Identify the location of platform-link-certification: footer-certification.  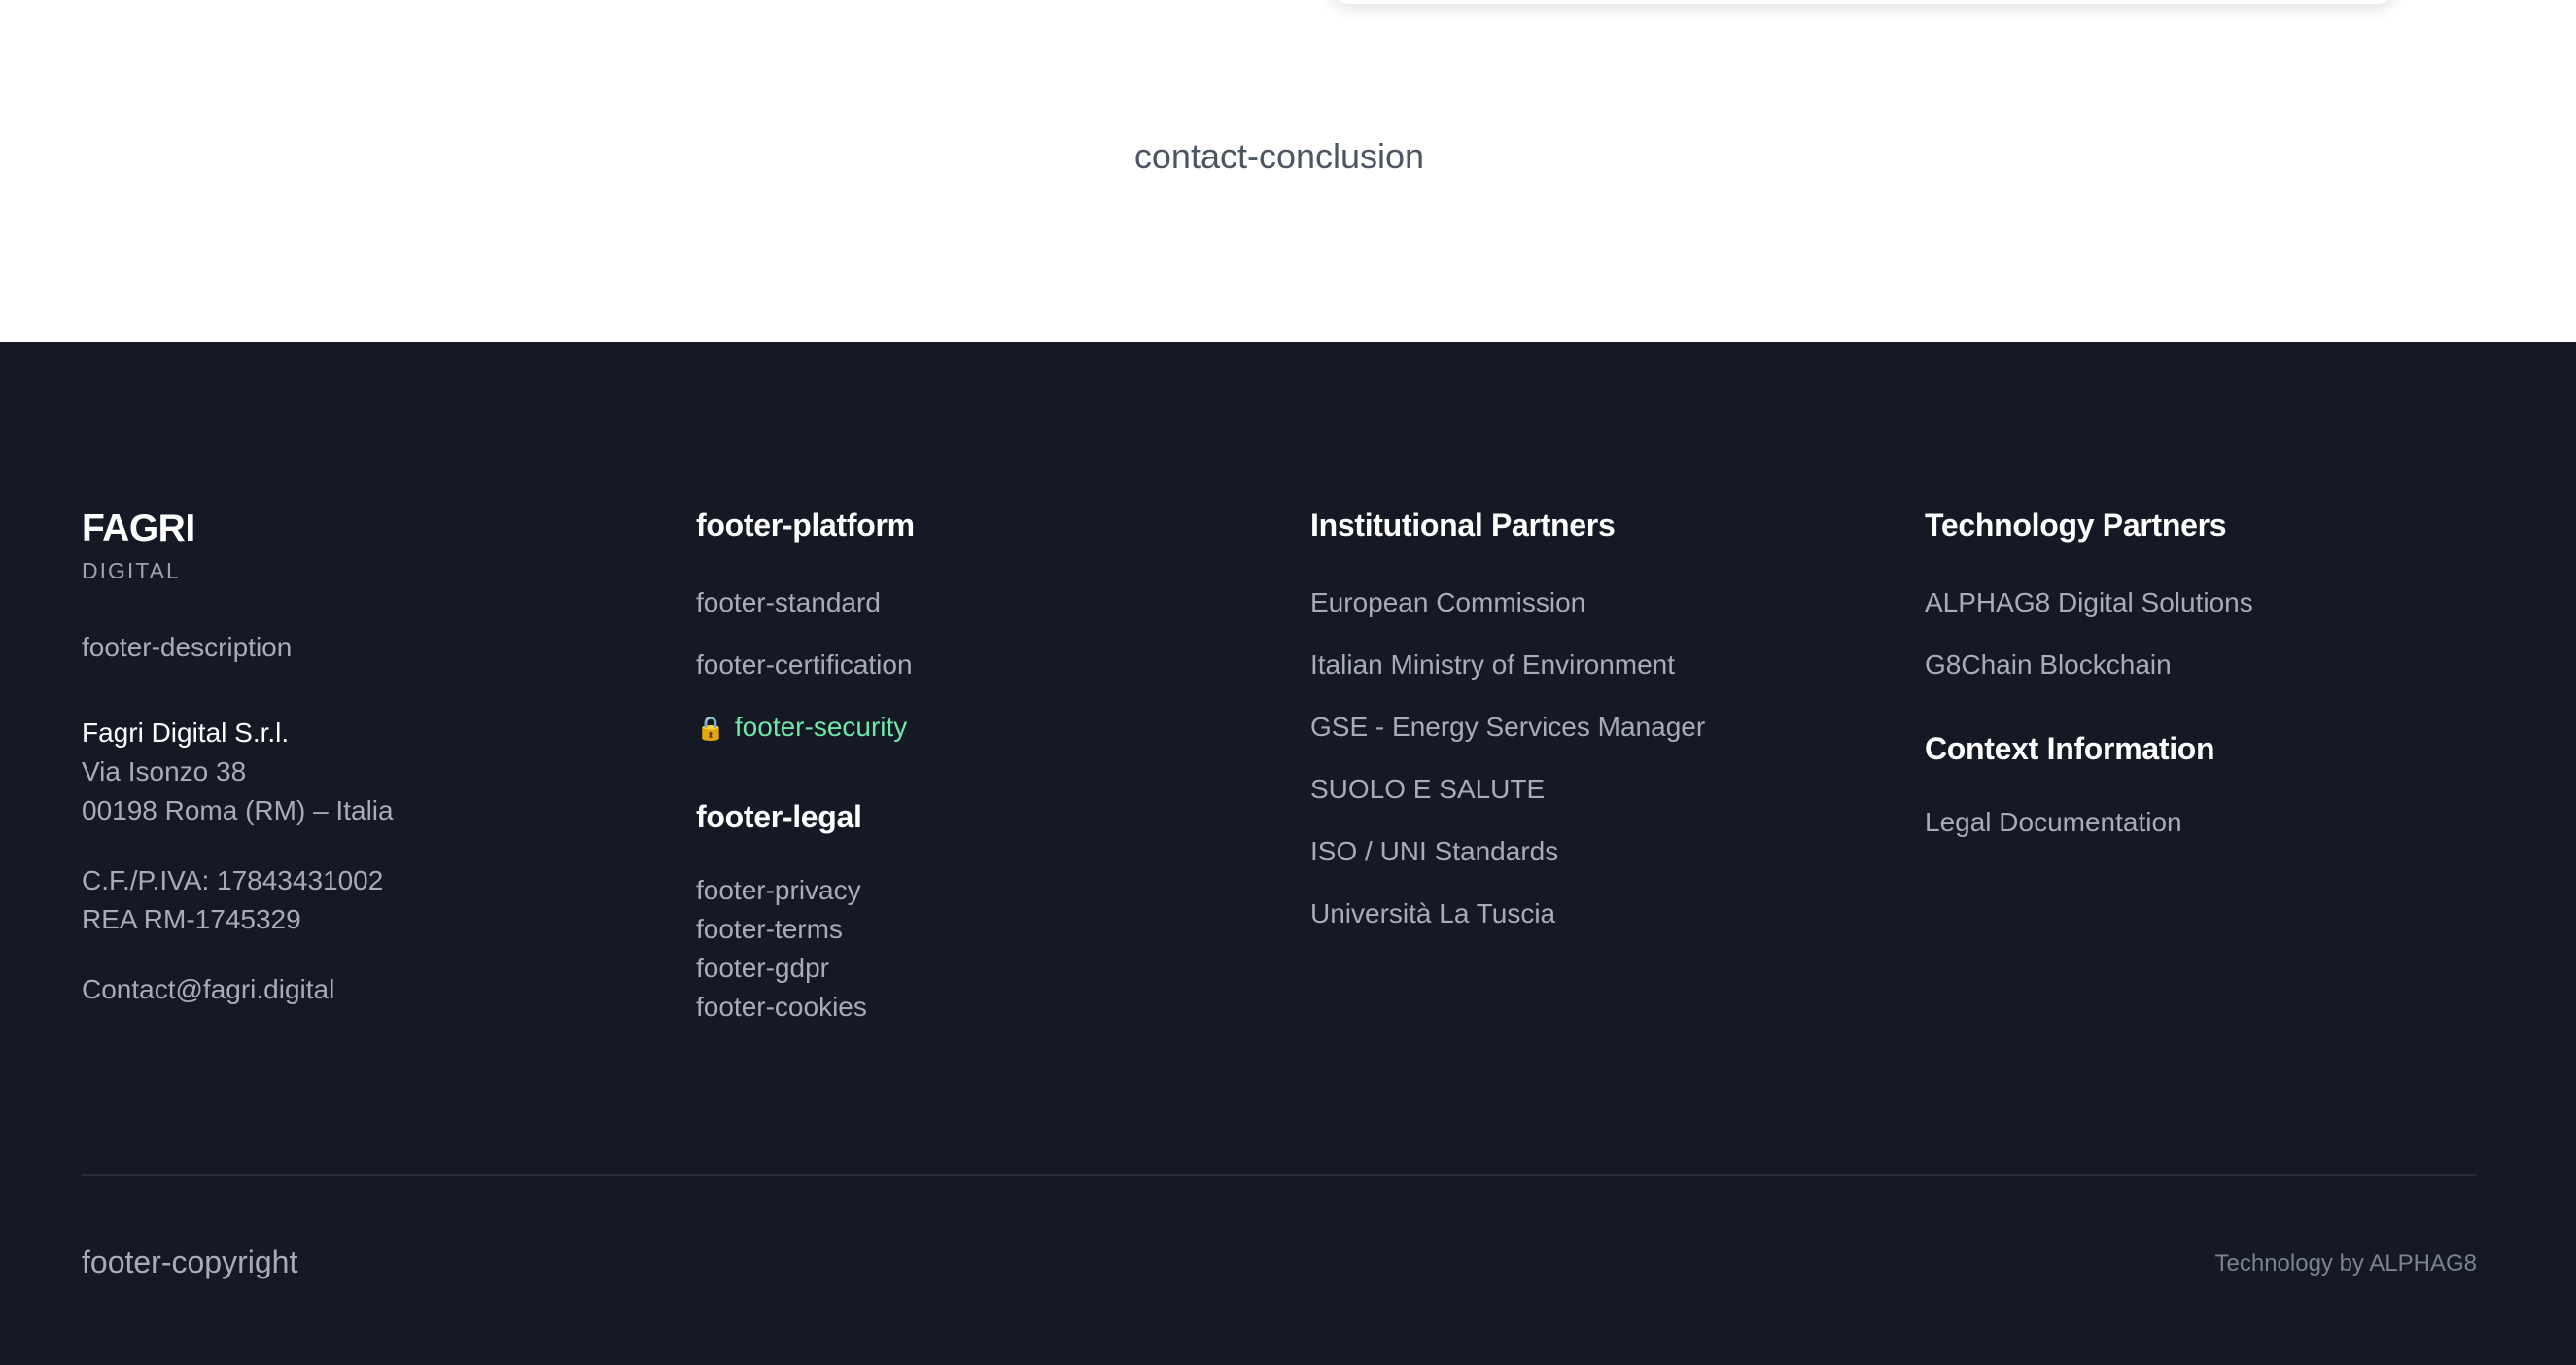
(968, 665).